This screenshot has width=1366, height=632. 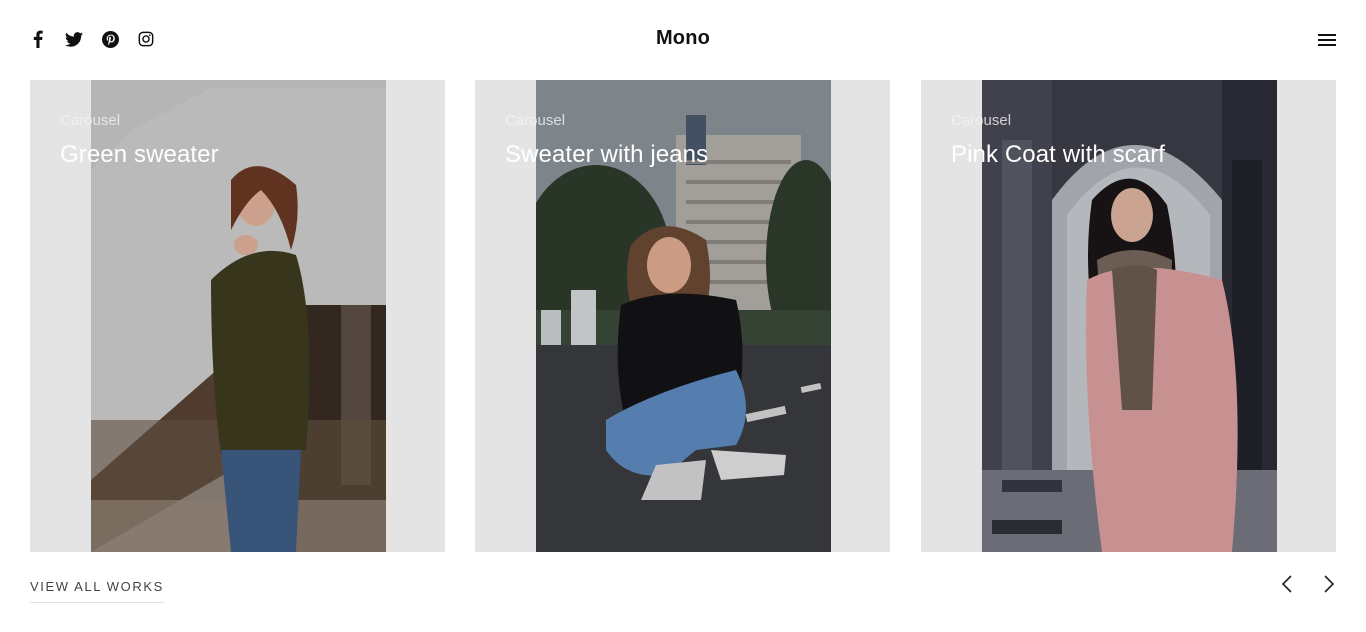 What do you see at coordinates (139, 140) in the screenshot?
I see `card-caption: Carousel Green sweater` at bounding box center [139, 140].